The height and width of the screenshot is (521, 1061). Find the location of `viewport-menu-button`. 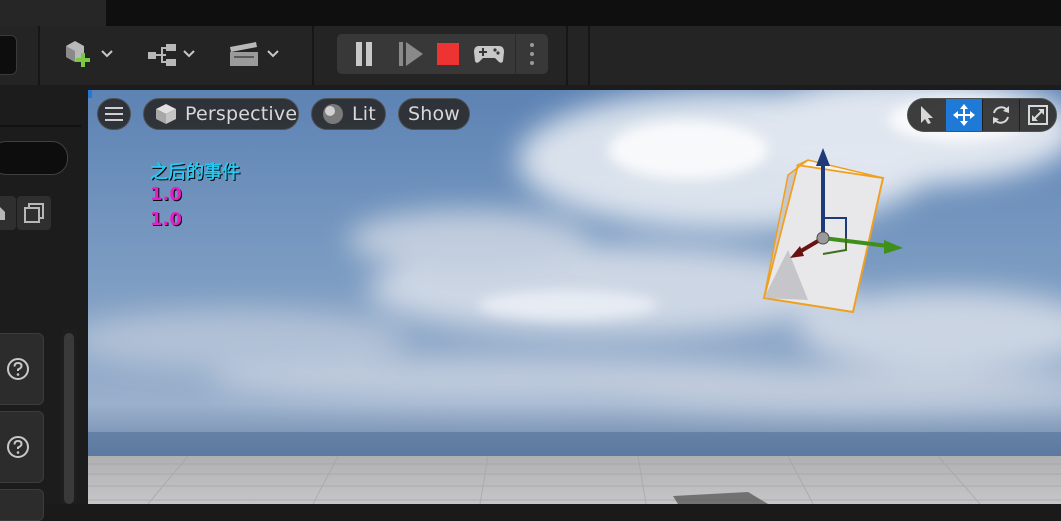

viewport-menu-button is located at coordinates (114, 114).